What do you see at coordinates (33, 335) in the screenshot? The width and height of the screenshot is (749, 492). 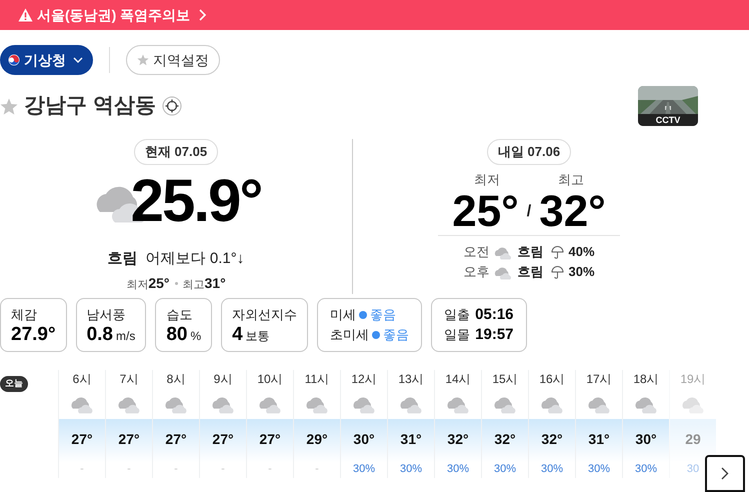 I see `stat-value: 27.9°` at bounding box center [33, 335].